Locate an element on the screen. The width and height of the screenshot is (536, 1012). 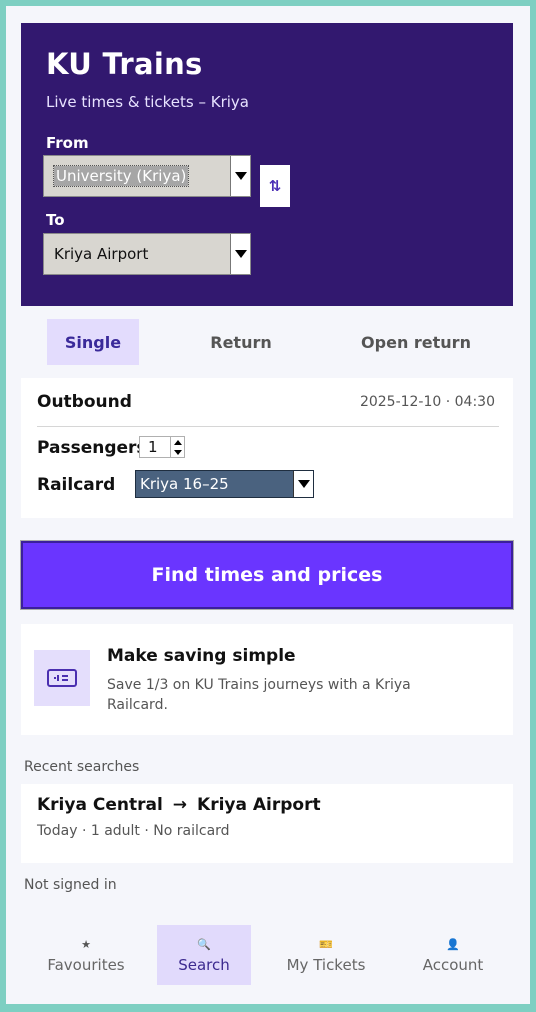
nav-search: 🔍 Search is located at coordinates (204, 955).